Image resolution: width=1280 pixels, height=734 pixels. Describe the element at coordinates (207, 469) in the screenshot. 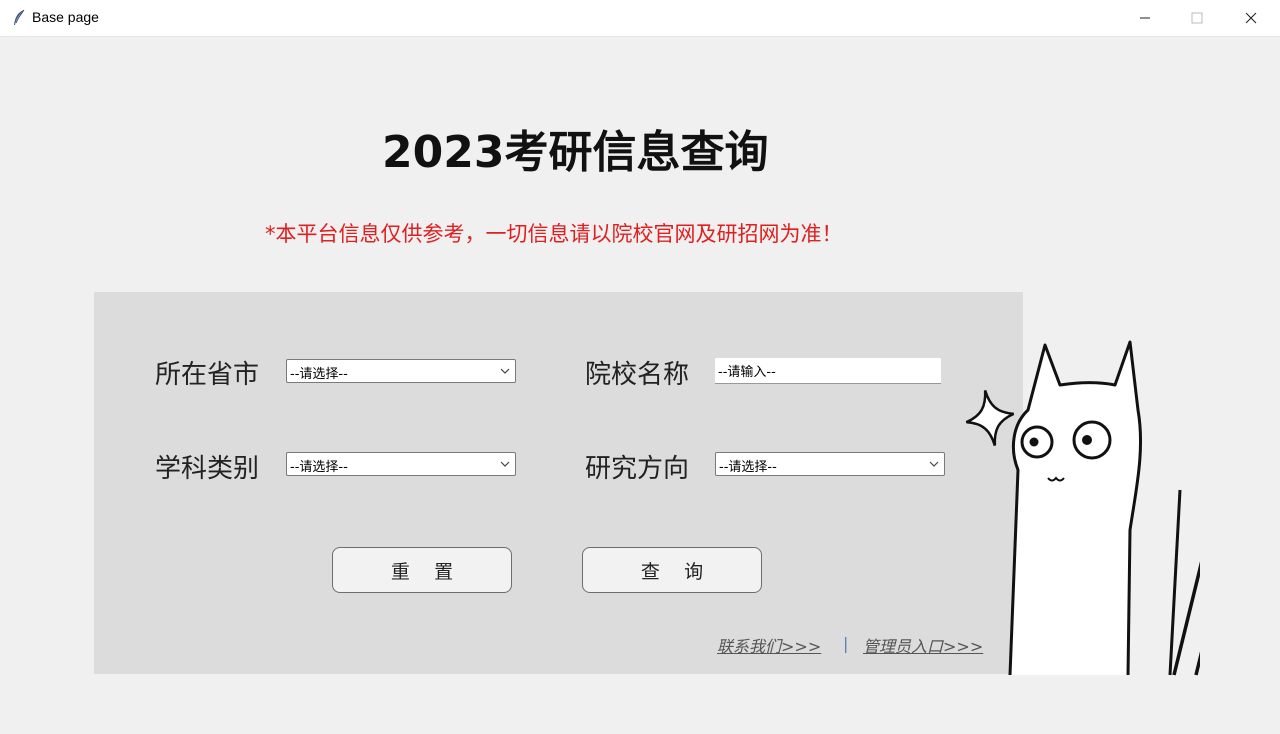

I see `subject-label: 学科类别` at that location.